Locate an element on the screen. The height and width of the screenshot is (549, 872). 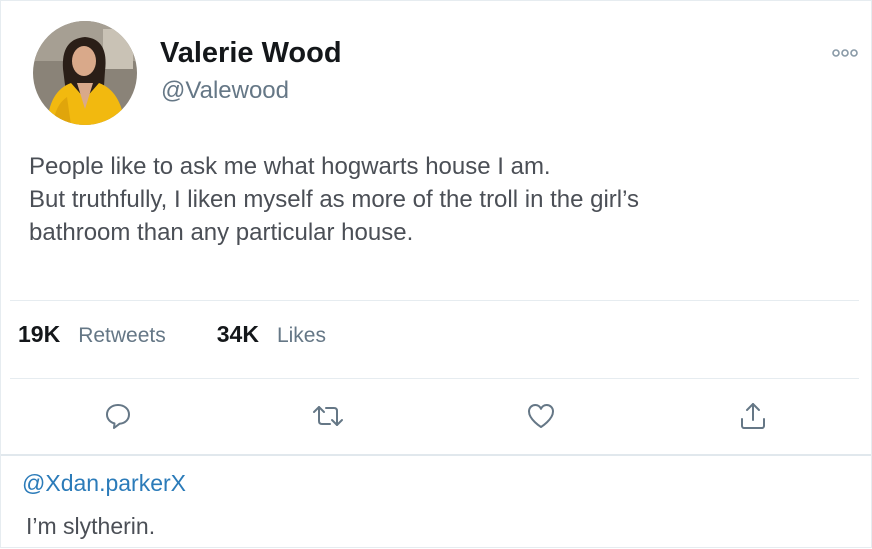
retweets-label: Retweets is located at coordinates (122, 335).